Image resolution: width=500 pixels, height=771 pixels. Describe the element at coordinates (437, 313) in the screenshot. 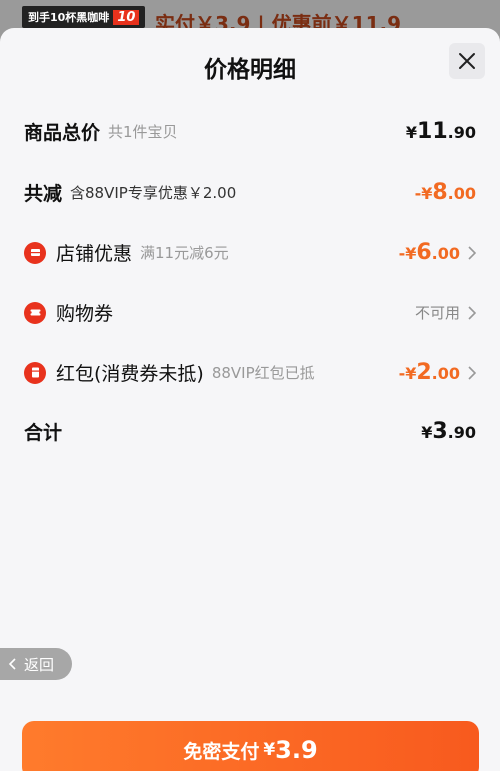

I see `shopping-coupon-status: 不可用` at that location.